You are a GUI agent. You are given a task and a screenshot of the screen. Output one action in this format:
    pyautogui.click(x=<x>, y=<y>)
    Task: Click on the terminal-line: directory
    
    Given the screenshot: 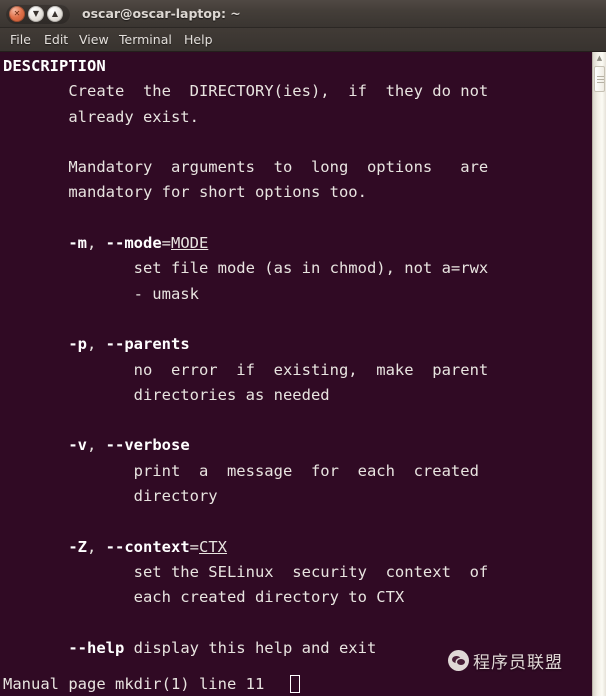 What is the action you would take?
    pyautogui.click(x=244, y=496)
    